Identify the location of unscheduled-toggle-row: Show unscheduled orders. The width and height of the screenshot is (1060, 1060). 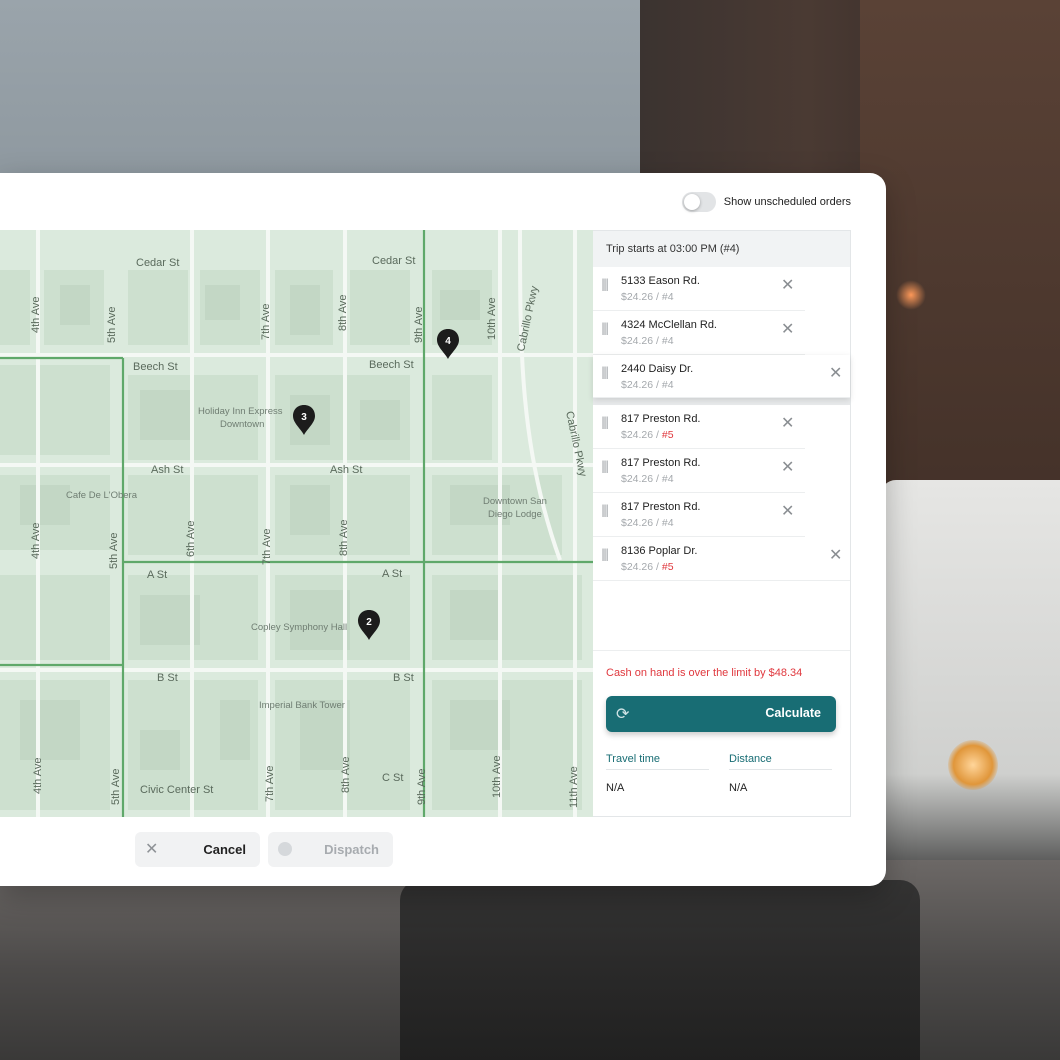
(766, 202).